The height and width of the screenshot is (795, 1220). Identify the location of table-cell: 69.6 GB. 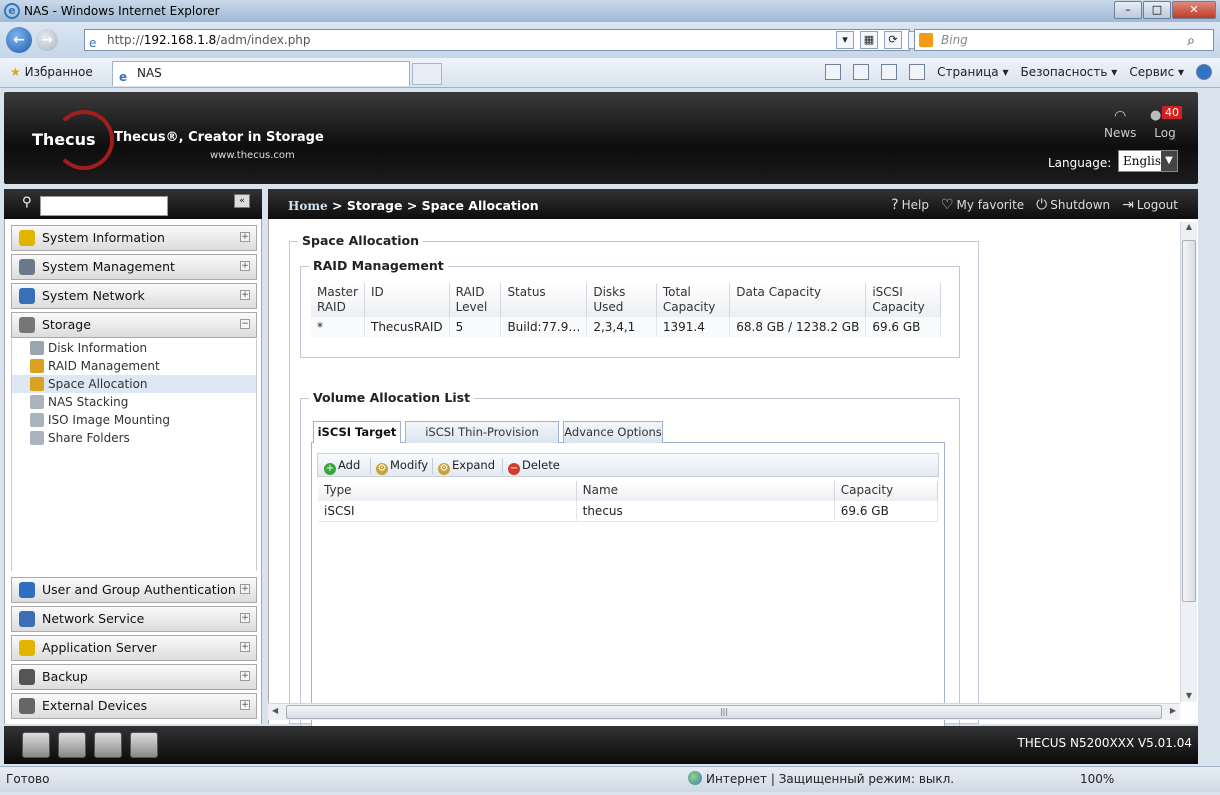
(903, 327).